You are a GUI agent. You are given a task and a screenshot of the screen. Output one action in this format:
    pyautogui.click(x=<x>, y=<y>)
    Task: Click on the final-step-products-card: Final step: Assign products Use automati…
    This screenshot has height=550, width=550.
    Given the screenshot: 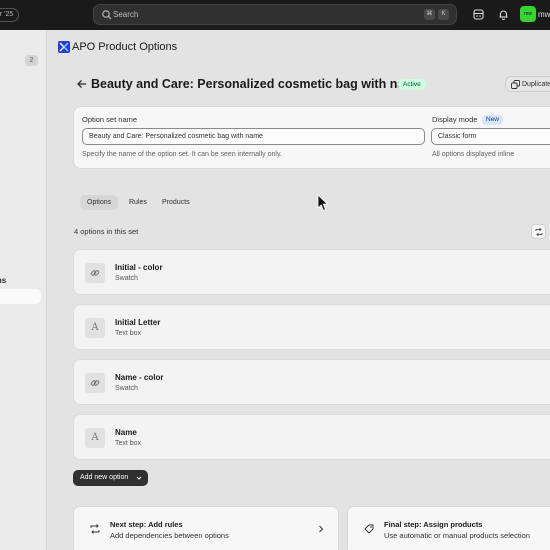 What is the action you would take?
    pyautogui.click(x=448, y=528)
    